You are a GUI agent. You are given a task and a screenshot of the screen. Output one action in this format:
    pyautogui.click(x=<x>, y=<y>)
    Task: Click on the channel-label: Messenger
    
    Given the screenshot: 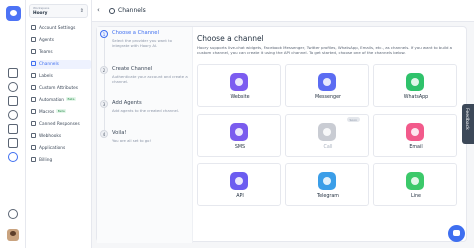 What is the action you would take?
    pyautogui.click(x=328, y=97)
    